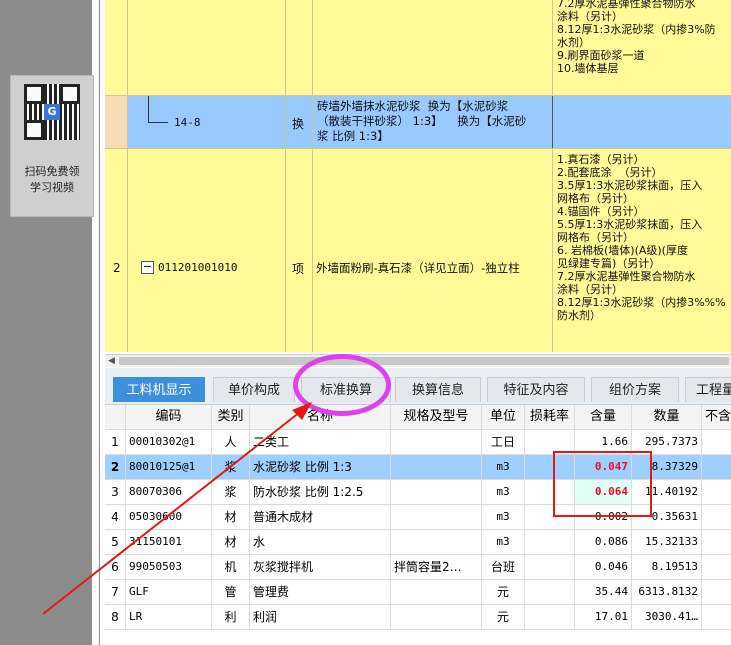 This screenshot has width=731, height=645. What do you see at coordinates (603, 542) in the screenshot?
I see `content-cell: 0.086` at bounding box center [603, 542].